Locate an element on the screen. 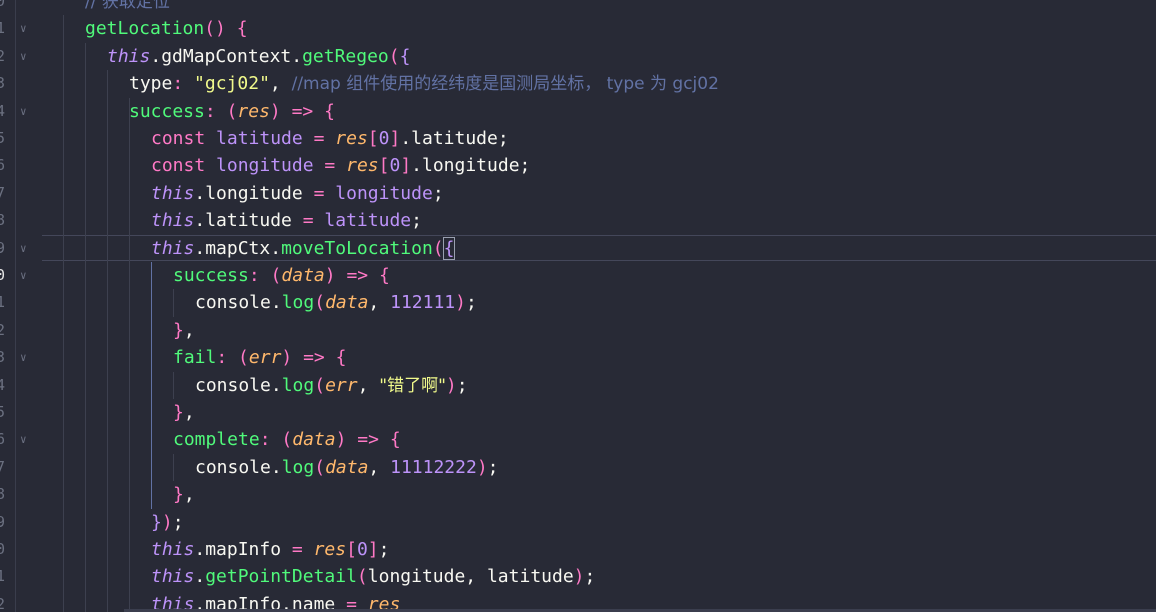  line-number: 1 is located at coordinates (3, 302).